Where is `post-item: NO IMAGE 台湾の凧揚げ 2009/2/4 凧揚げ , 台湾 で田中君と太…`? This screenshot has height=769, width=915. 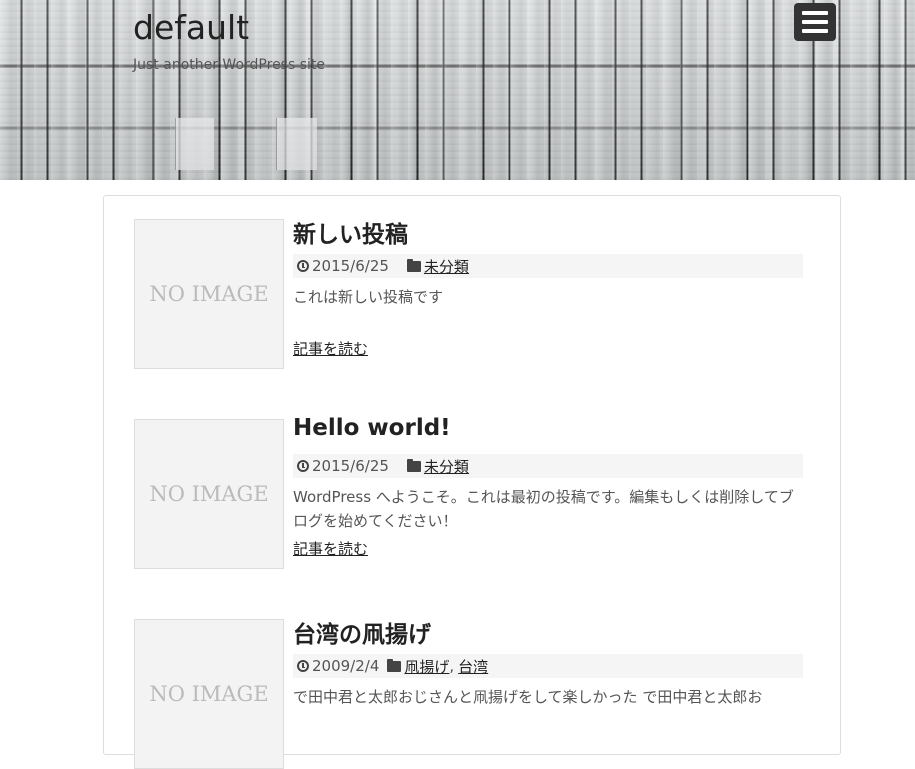 post-item: NO IMAGE 台湾の凧揚げ 2009/2/4 凧揚げ , 台湾 で田中君と太… is located at coordinates (469, 694).